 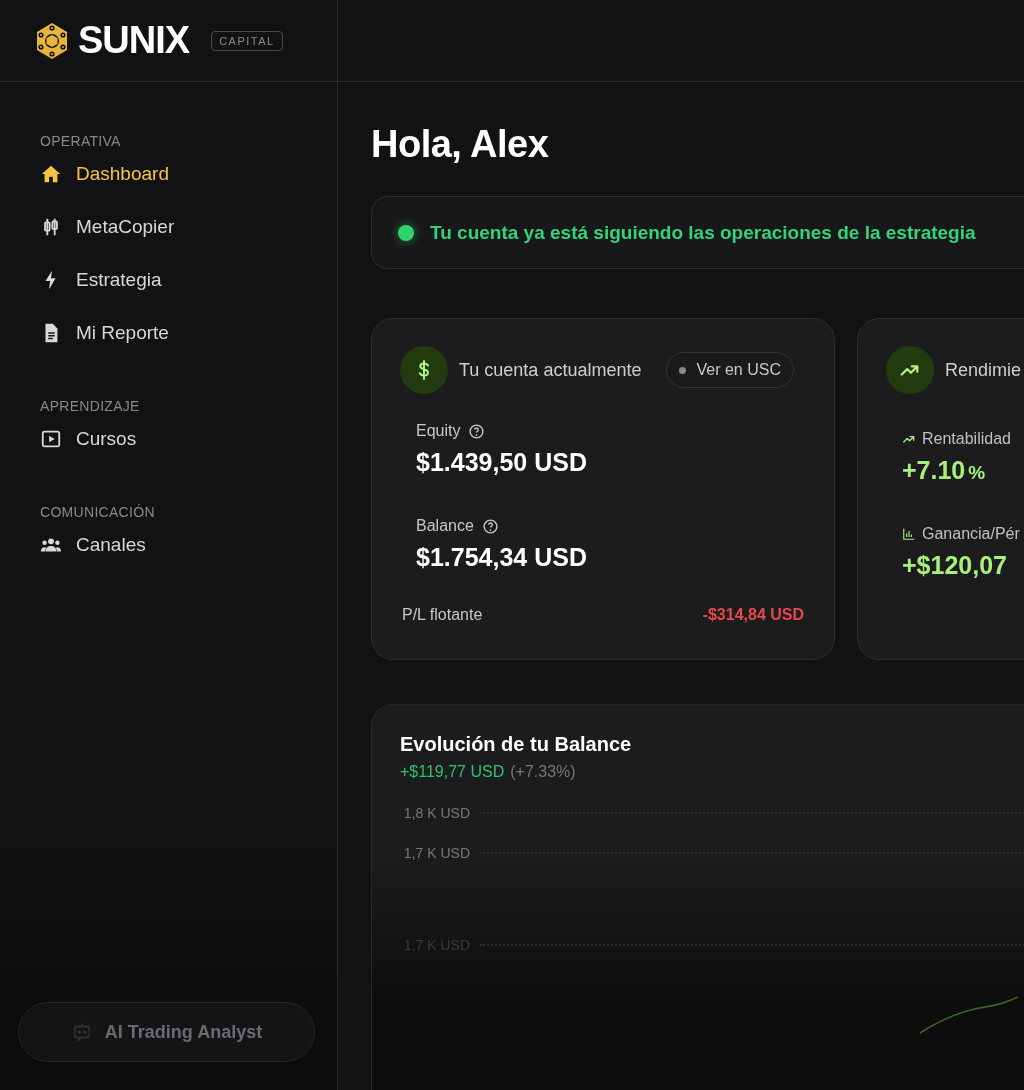 I want to click on card-title: Tu cuenta actualmente, so click(x=550, y=370).